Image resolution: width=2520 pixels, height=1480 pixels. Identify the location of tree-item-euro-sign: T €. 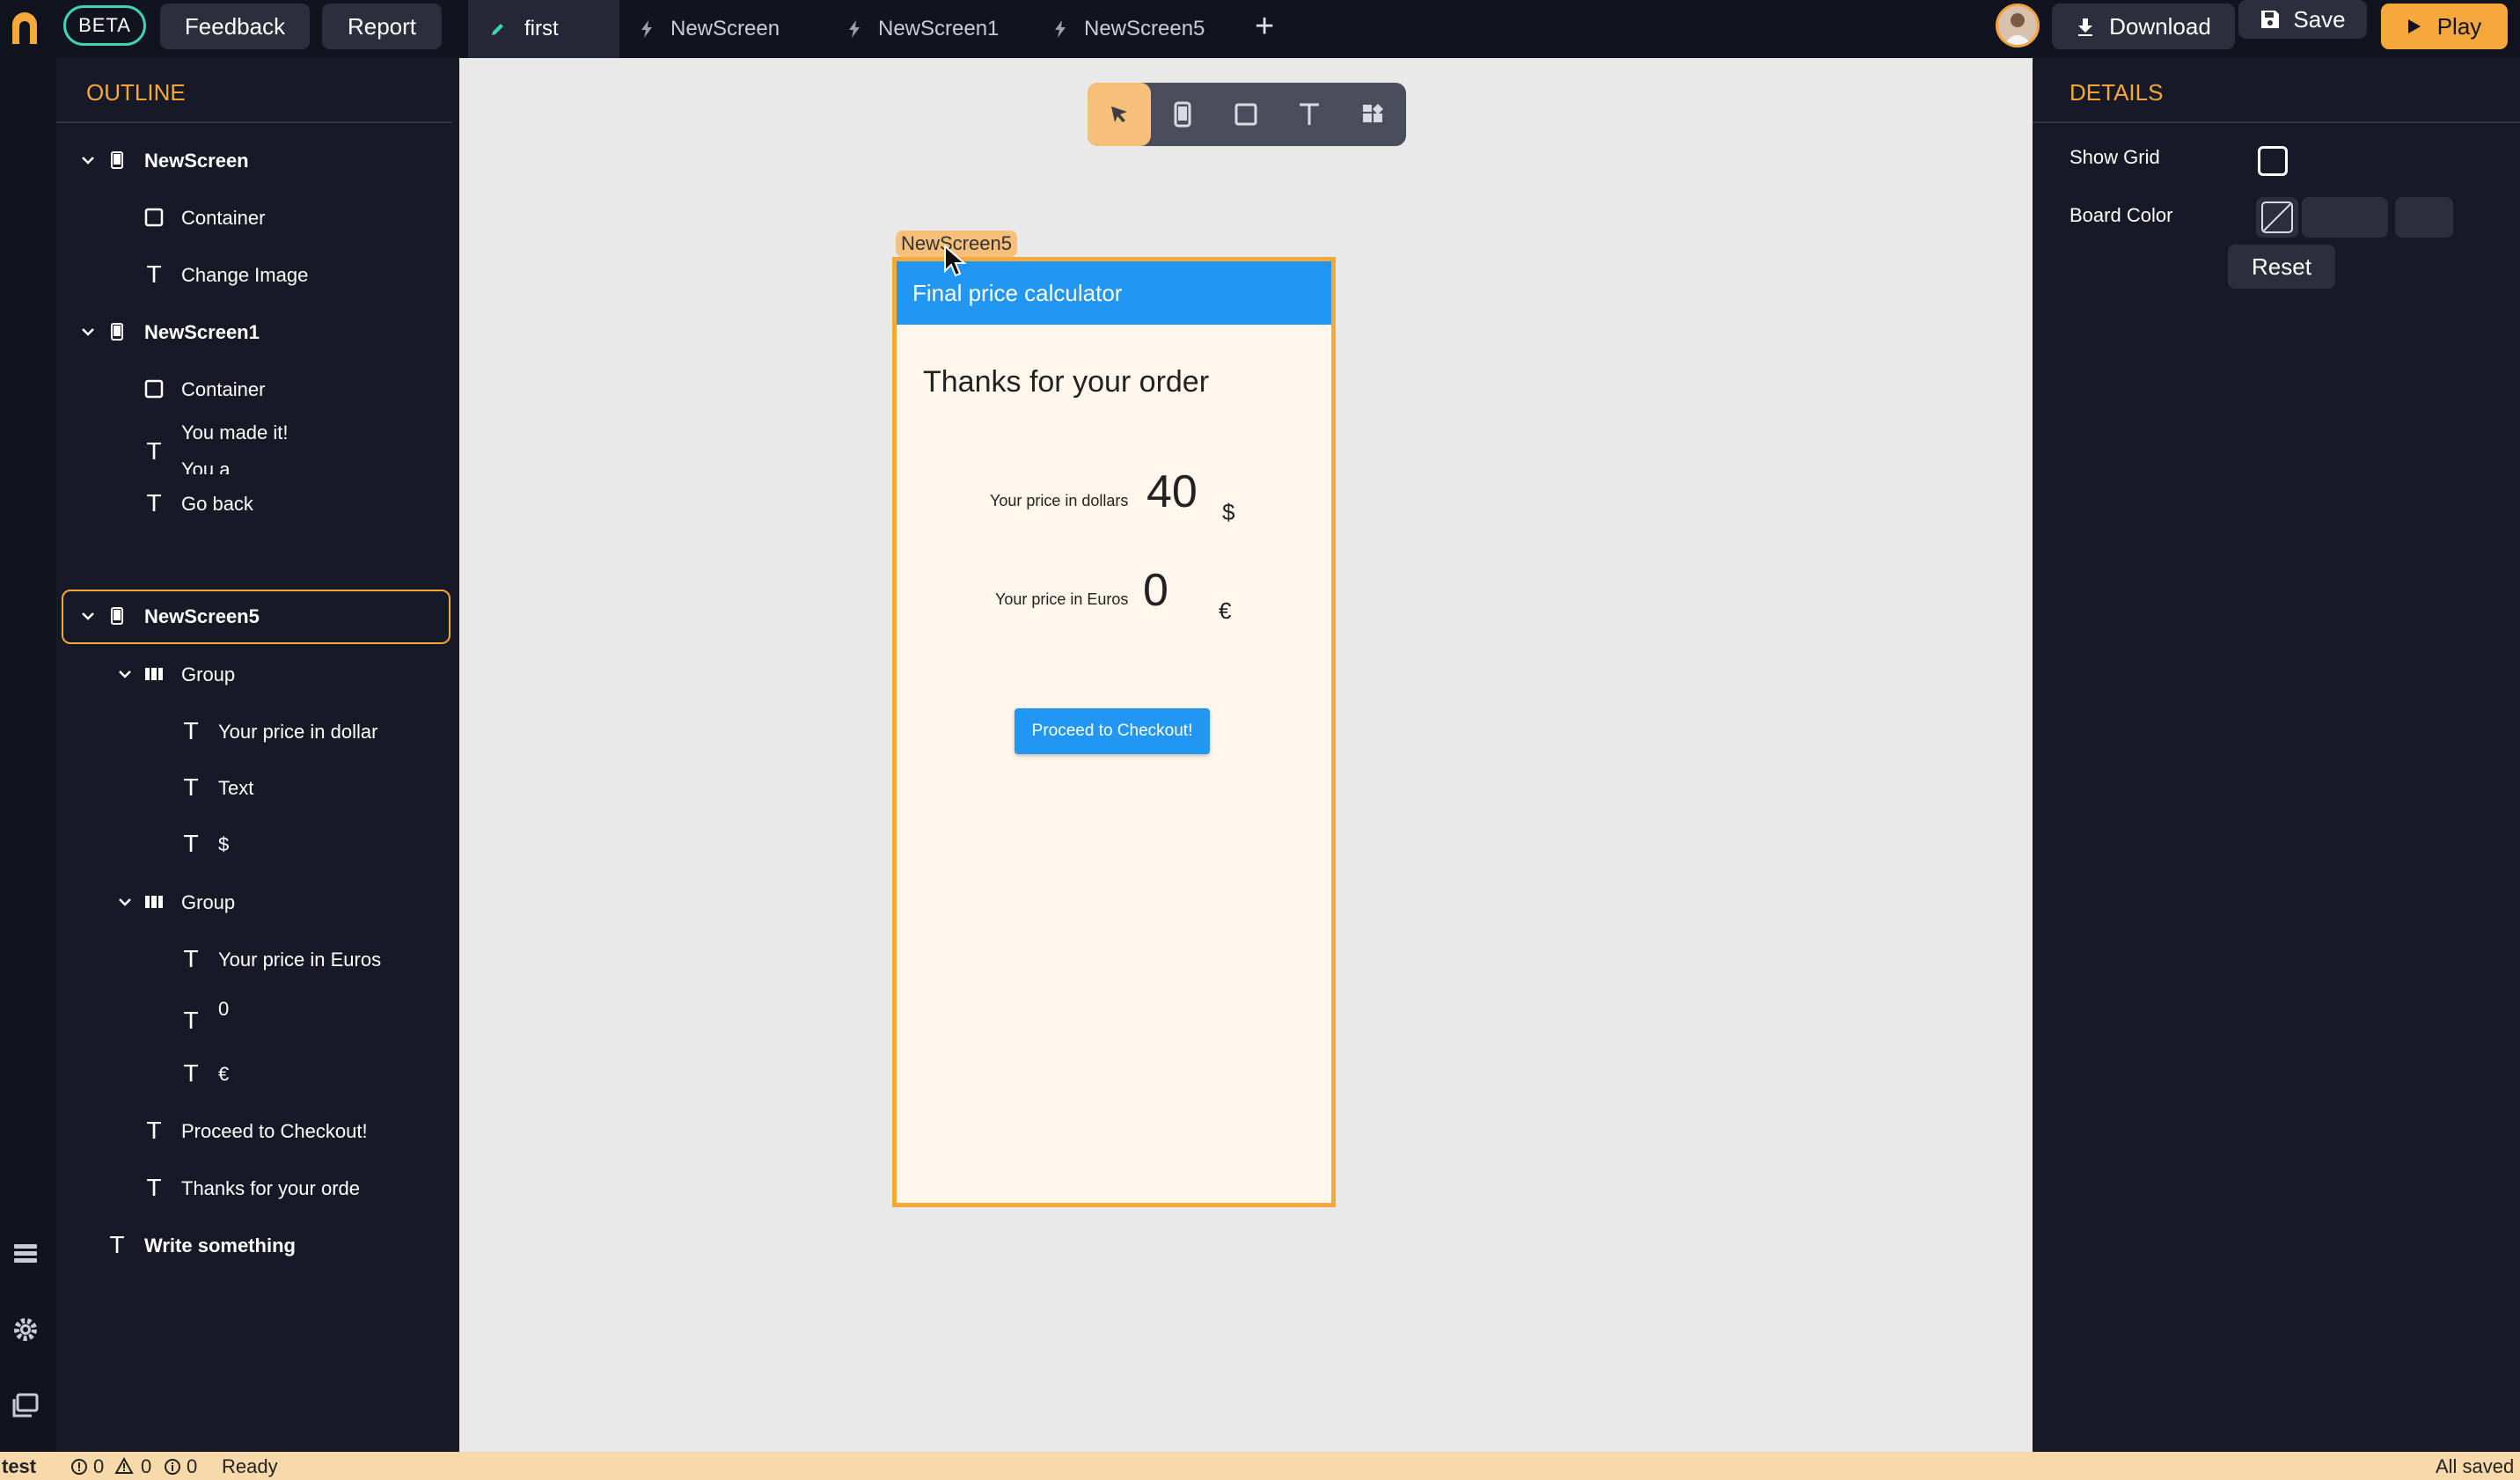
(256, 1074).